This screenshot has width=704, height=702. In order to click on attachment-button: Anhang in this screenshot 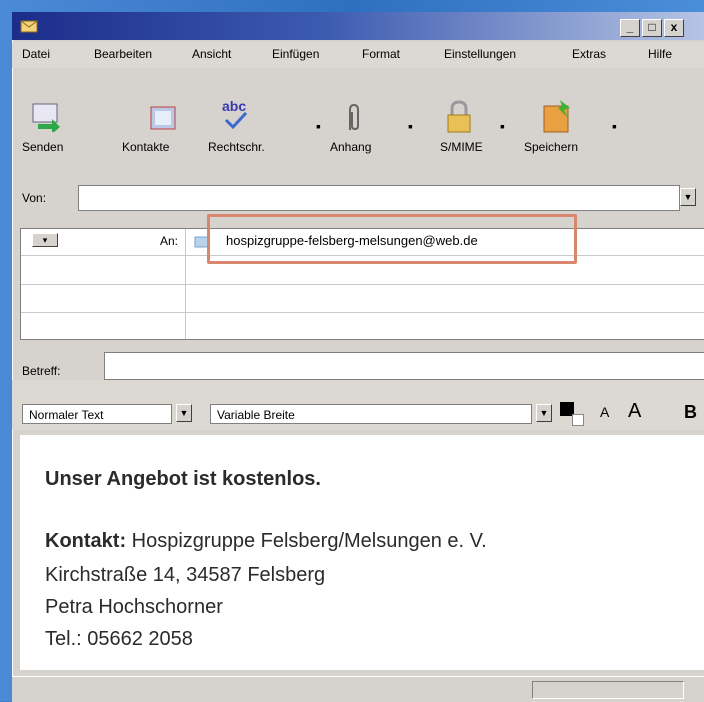, I will do `click(350, 147)`.